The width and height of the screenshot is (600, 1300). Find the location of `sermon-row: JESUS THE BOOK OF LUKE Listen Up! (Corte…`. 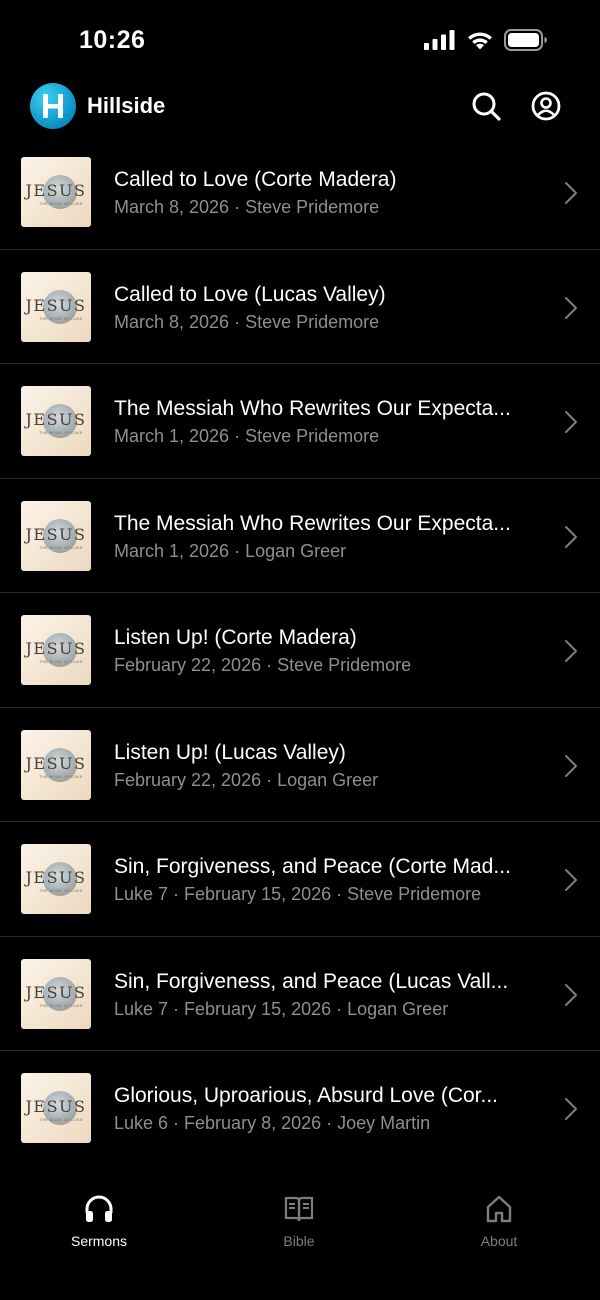

sermon-row: JESUS THE BOOK OF LUKE Listen Up! (Corte… is located at coordinates (300, 650).